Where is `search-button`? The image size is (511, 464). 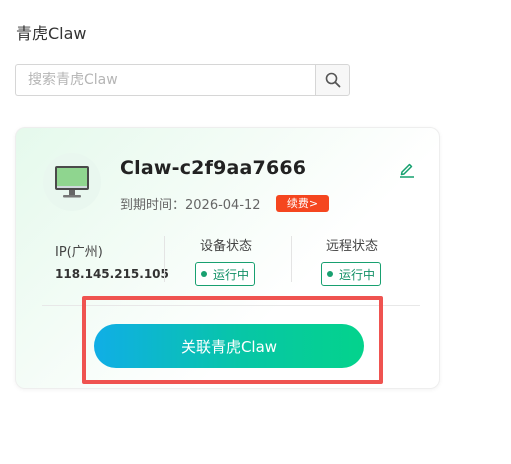
search-button is located at coordinates (332, 80).